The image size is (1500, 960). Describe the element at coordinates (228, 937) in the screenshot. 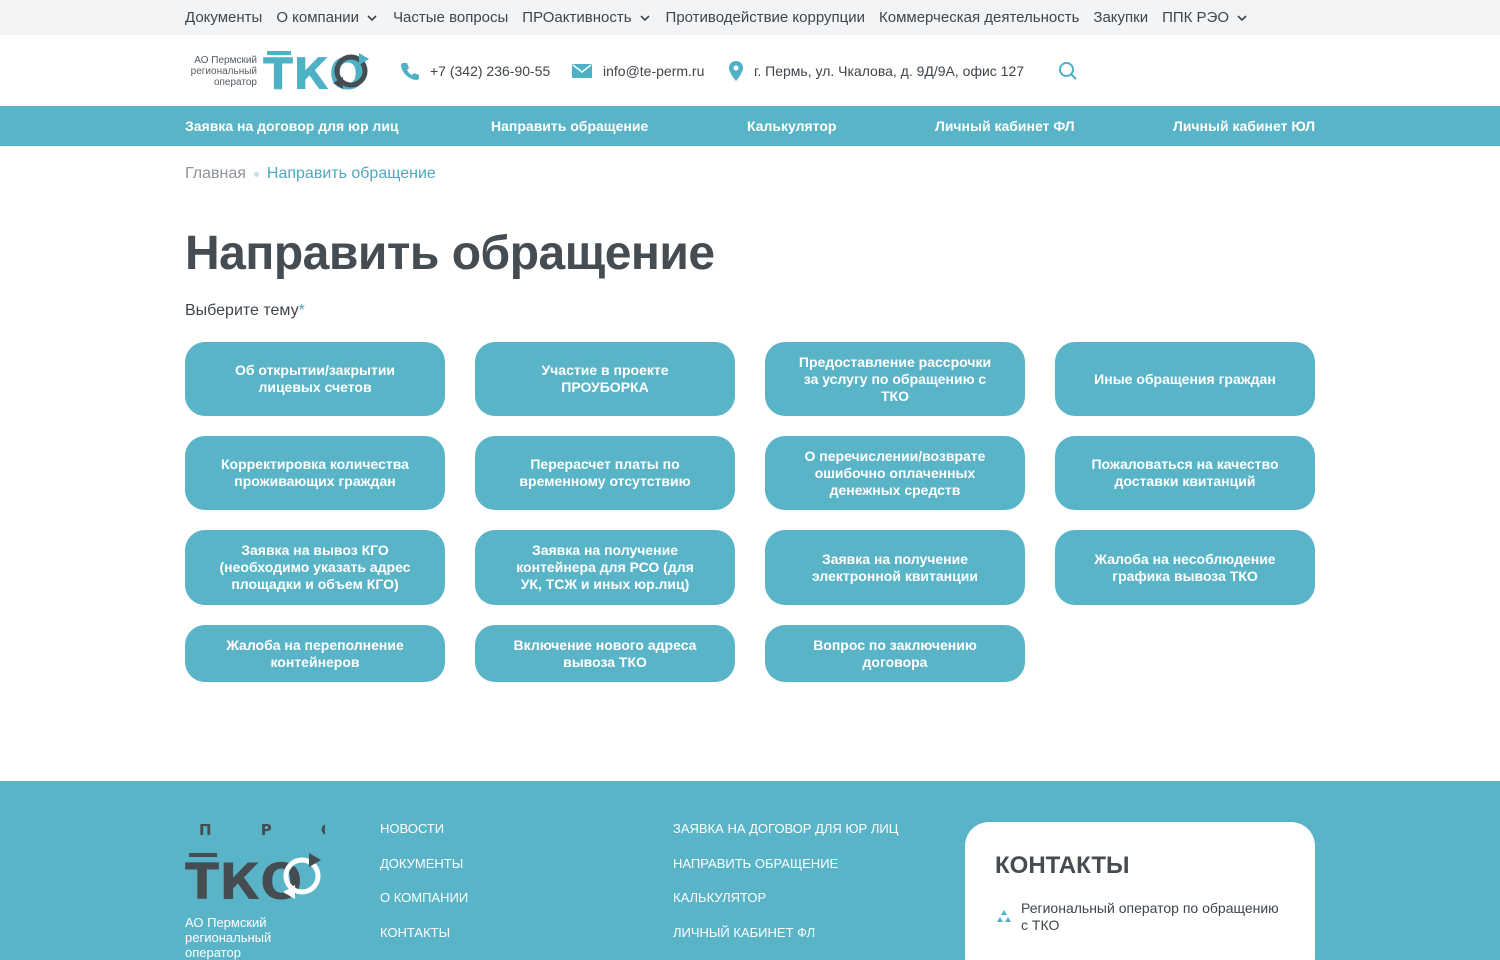

I see `footer-logo-caption: АО Пермский региональный оператор` at that location.